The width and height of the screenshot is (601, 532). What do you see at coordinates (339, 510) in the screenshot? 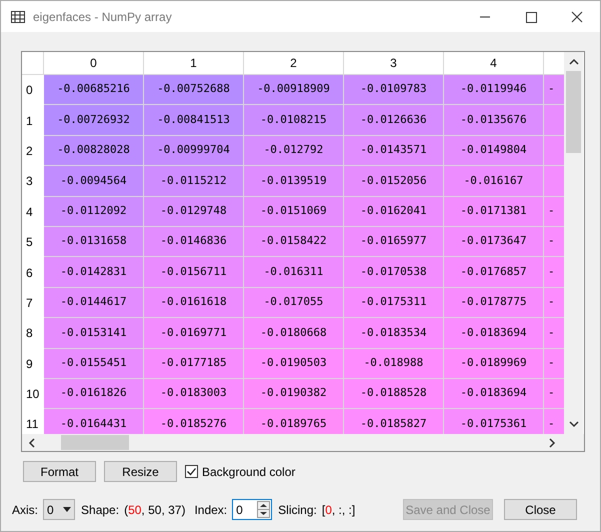
I see `slicing-value: [0, :, :]` at bounding box center [339, 510].